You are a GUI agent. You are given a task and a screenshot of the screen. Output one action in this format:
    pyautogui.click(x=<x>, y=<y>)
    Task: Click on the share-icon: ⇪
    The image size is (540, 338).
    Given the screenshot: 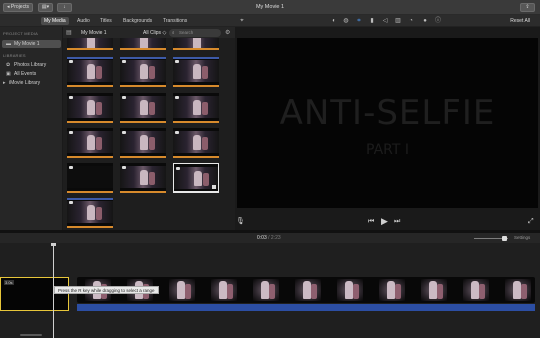 What is the action you would take?
    pyautogui.click(x=527, y=7)
    